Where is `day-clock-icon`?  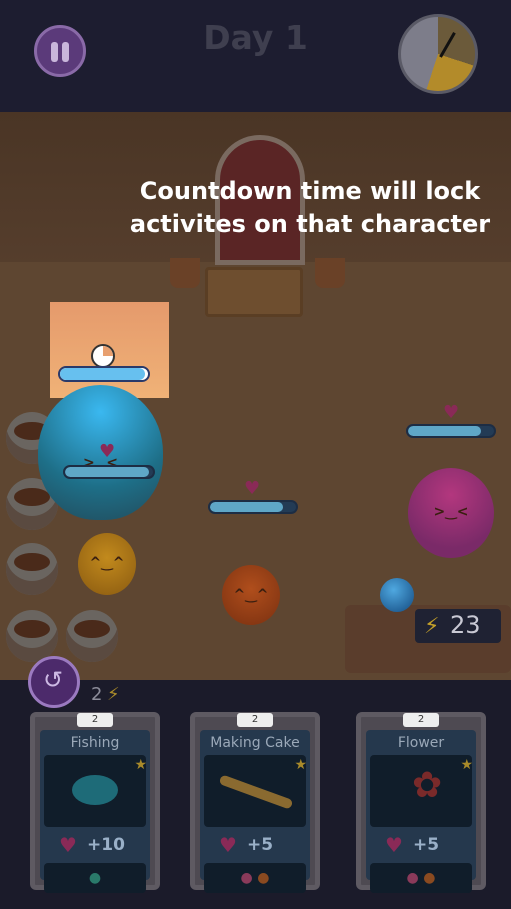 day-clock-icon is located at coordinates (438, 54).